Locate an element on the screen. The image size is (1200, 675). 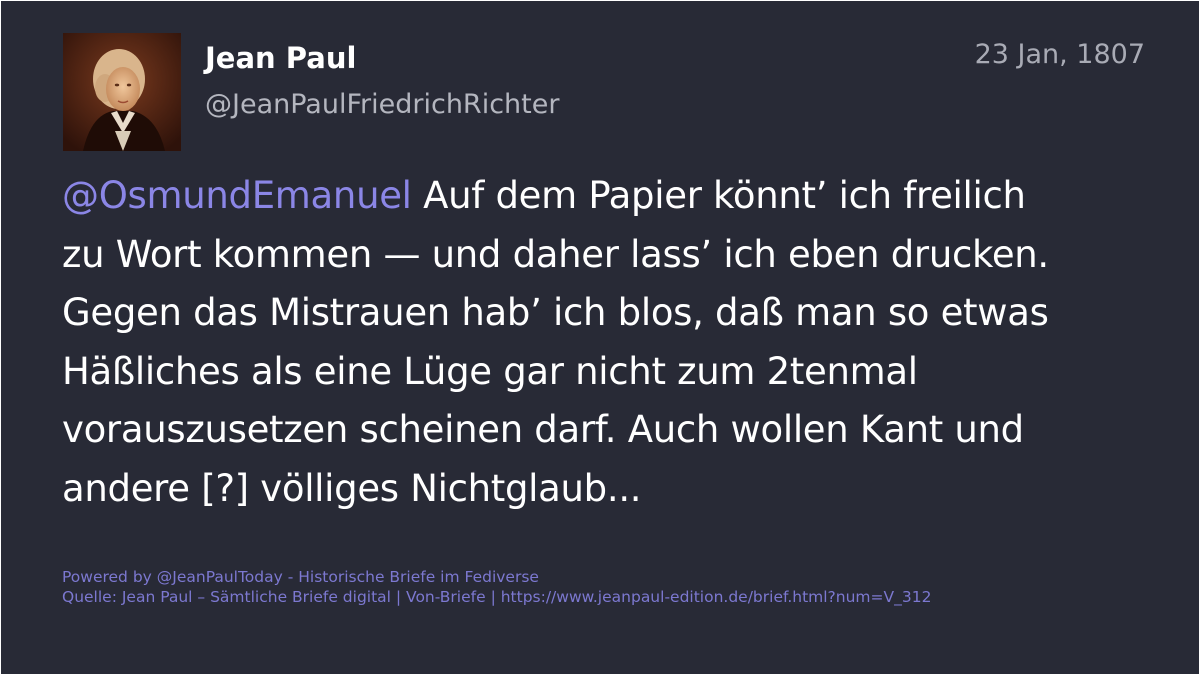
post-date: 23 Jan, 1807 is located at coordinates (1059, 54).